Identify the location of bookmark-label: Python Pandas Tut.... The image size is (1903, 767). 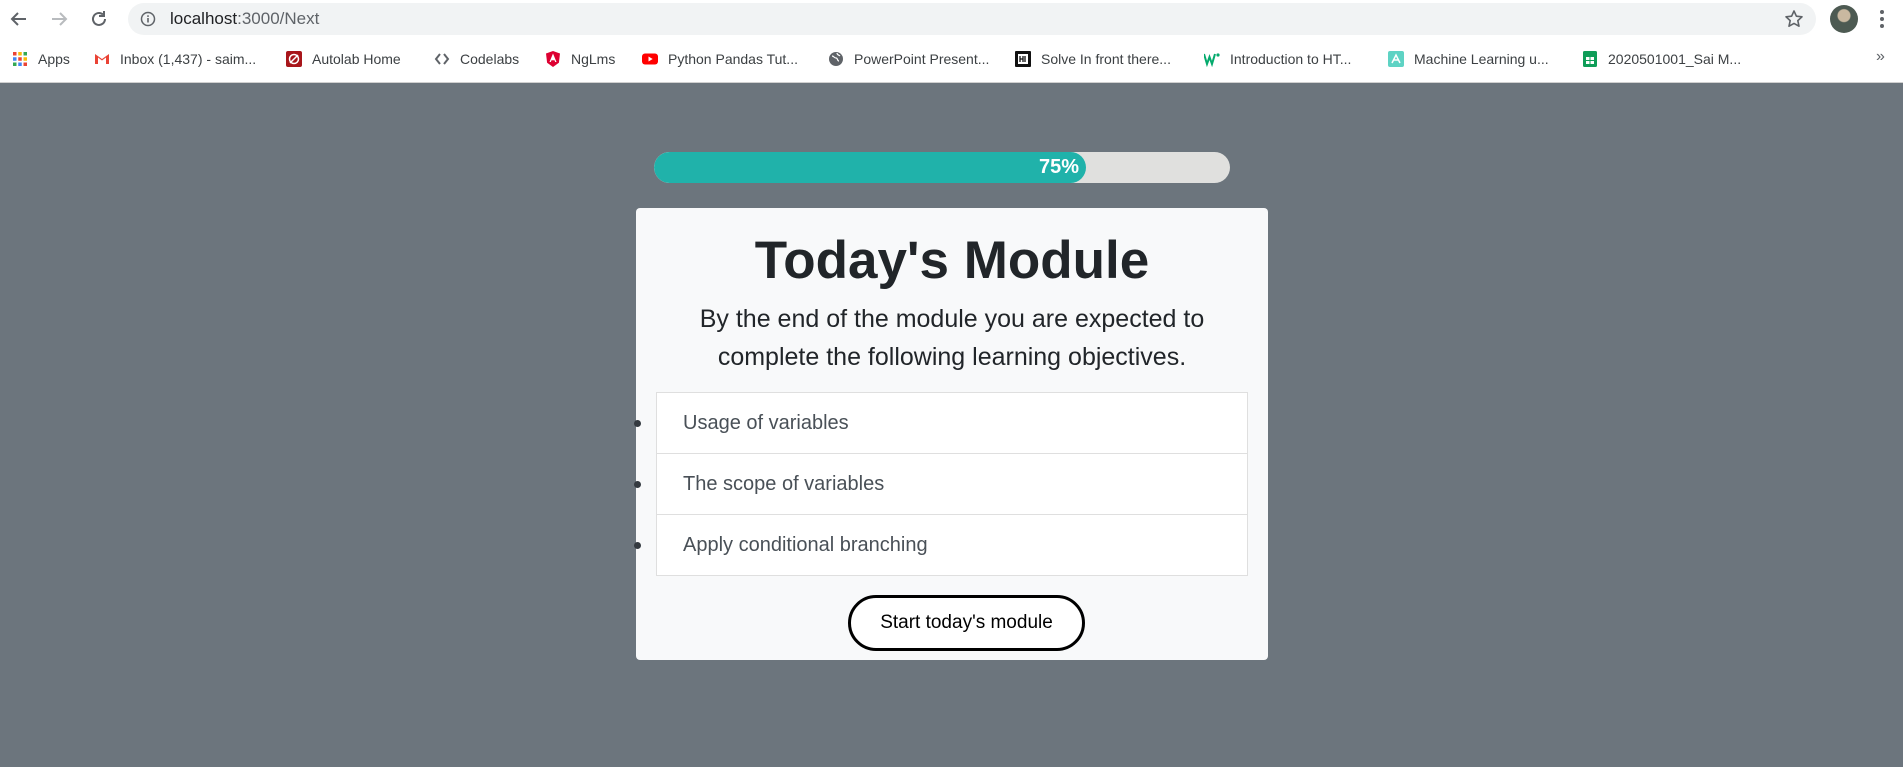
(733, 59).